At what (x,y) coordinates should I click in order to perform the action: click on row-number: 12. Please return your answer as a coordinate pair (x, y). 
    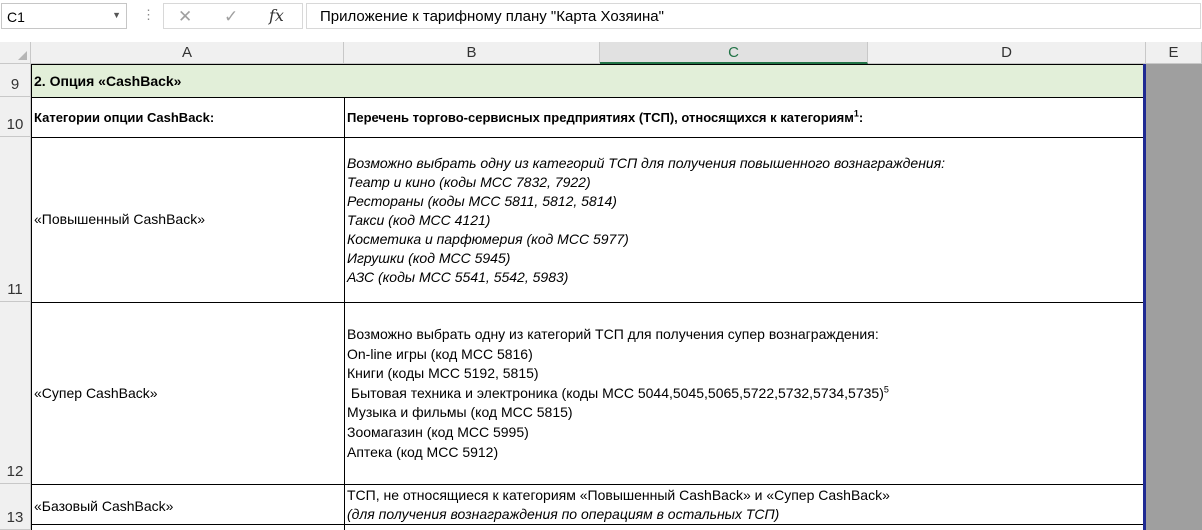
    Looking at the image, I should click on (15, 471).